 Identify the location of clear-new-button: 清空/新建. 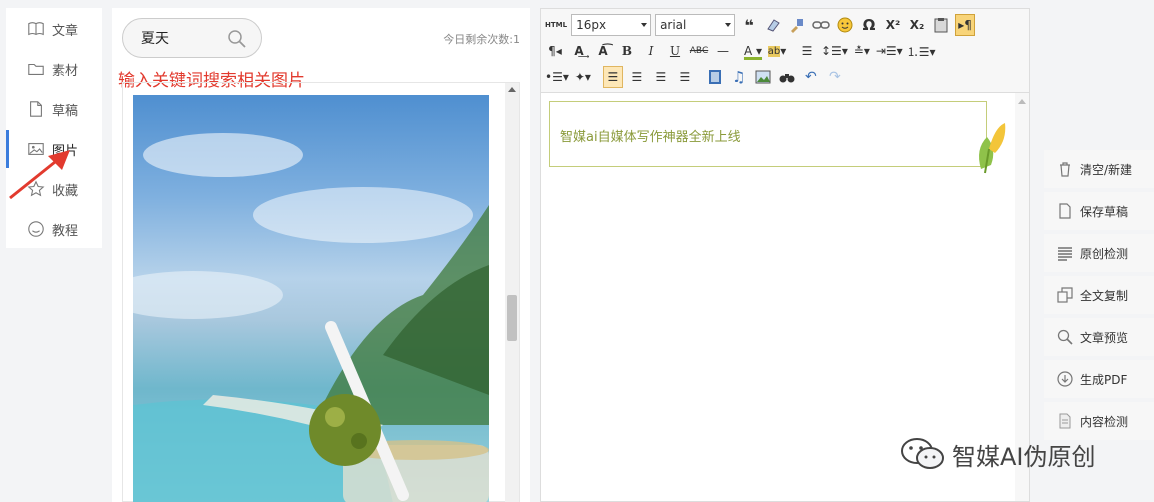
(1099, 169).